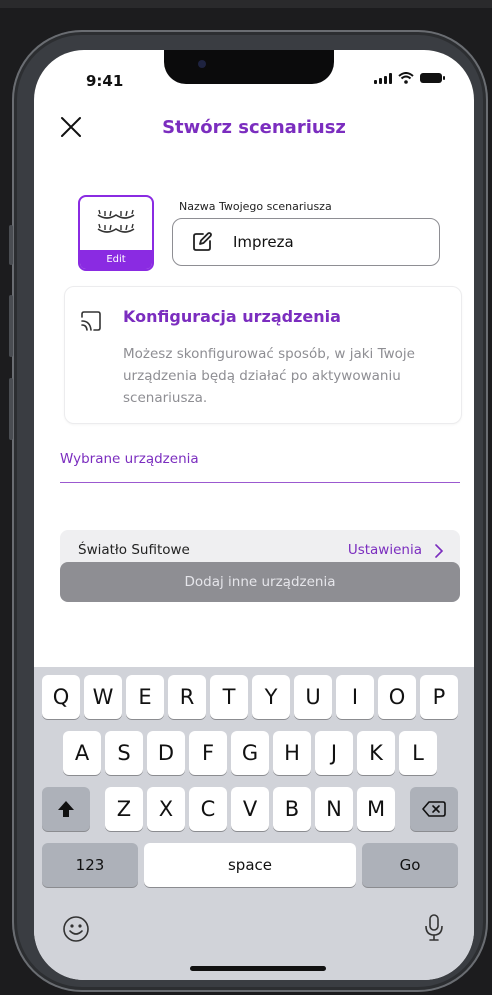 The image size is (492, 995). What do you see at coordinates (254, 127) in the screenshot?
I see `page-title: Stwórz scenariusz` at bounding box center [254, 127].